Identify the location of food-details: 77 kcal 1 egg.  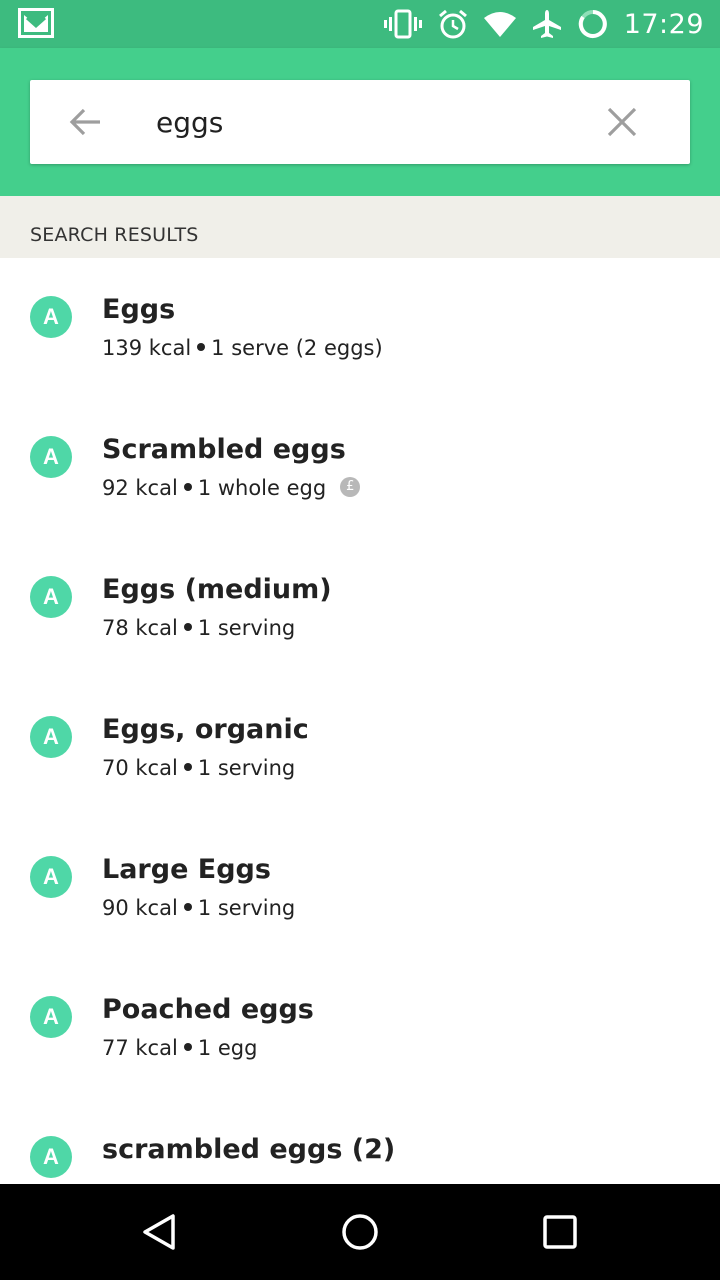
(179, 1048).